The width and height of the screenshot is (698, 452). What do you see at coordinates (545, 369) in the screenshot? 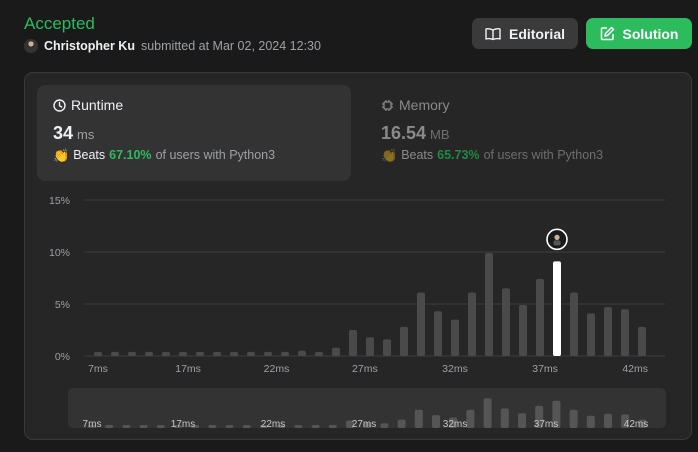
I see `x-tick-label: 37ms` at bounding box center [545, 369].